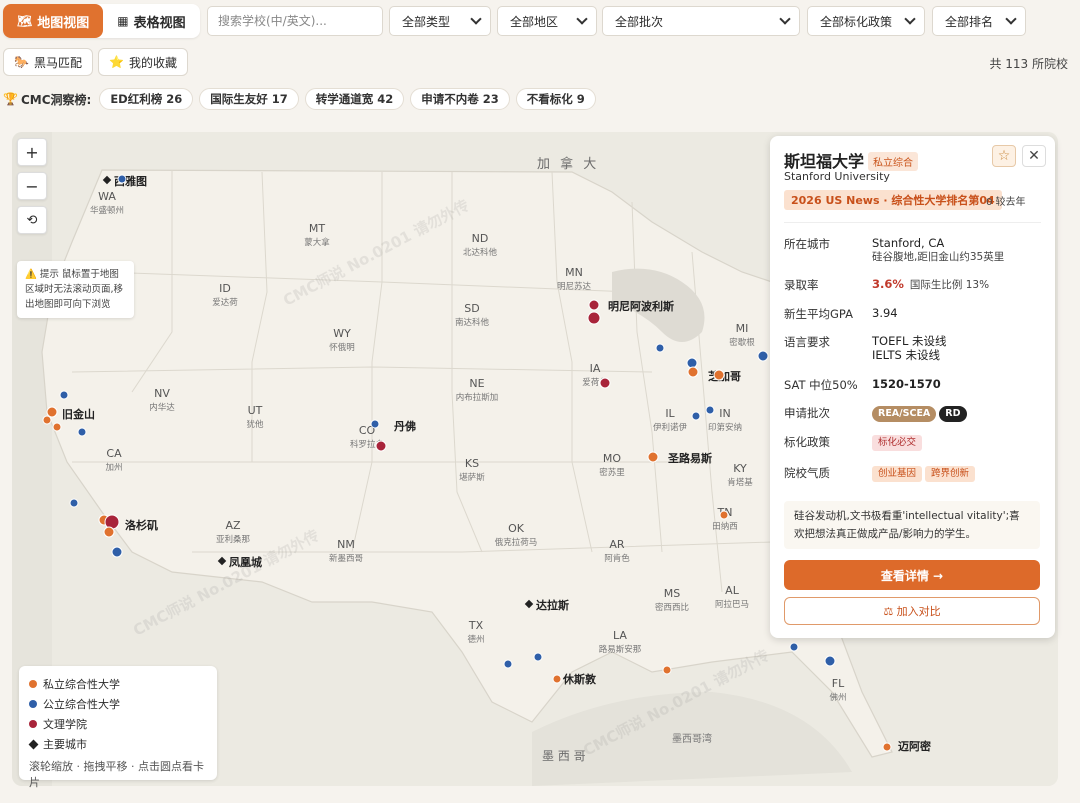  Describe the element at coordinates (10, 99) in the screenshot. I see `trophy-icon: 🏆` at that location.